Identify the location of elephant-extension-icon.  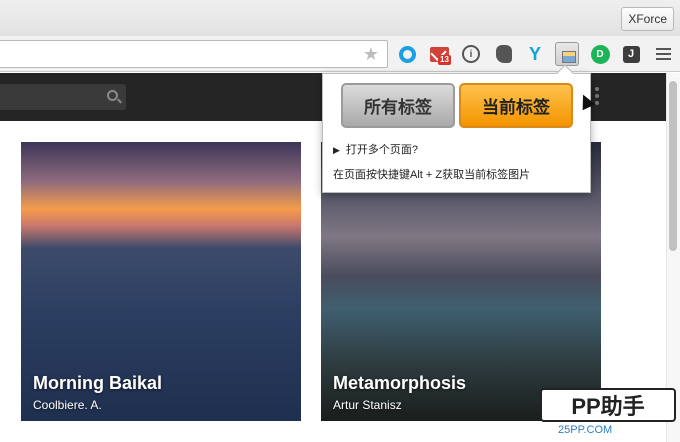
(504, 54).